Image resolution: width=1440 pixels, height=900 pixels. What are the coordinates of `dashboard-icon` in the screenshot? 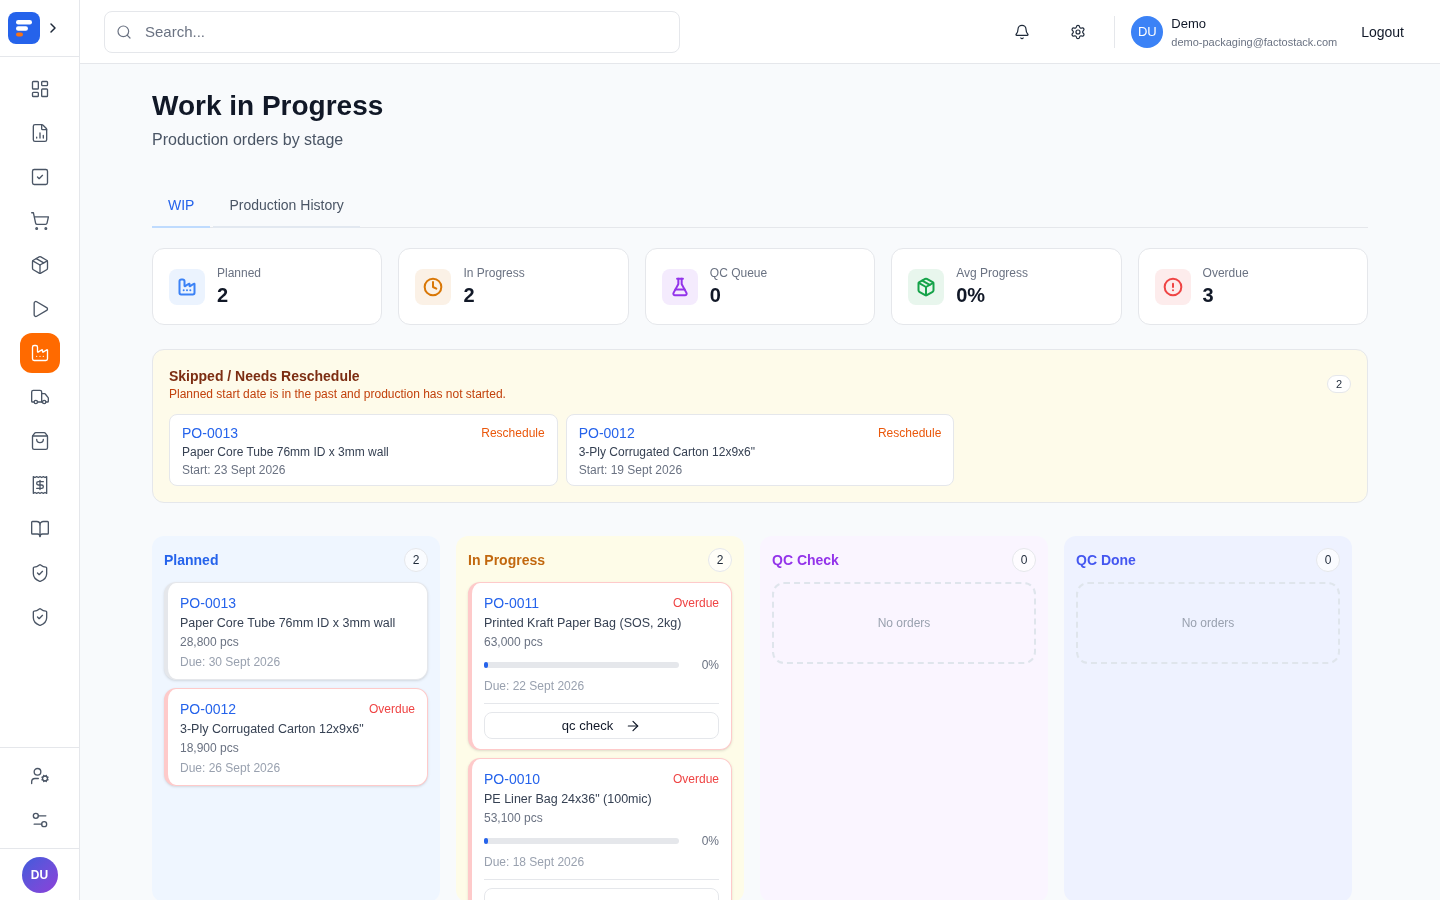 It's located at (39, 89).